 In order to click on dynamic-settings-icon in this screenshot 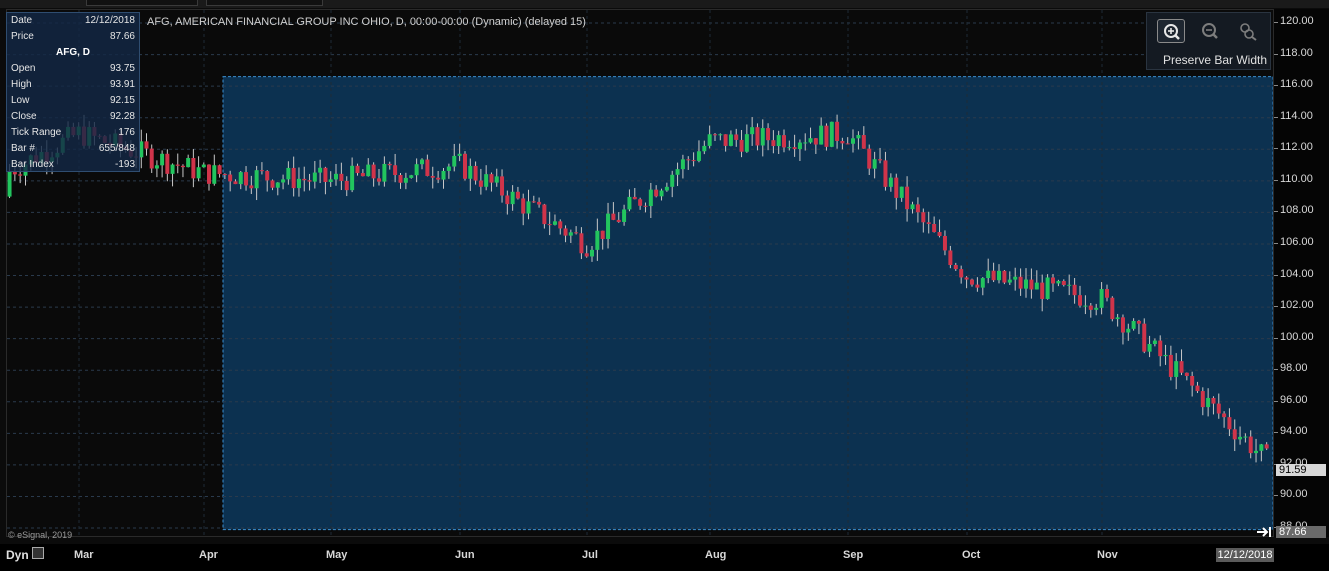, I will do `click(38, 553)`.